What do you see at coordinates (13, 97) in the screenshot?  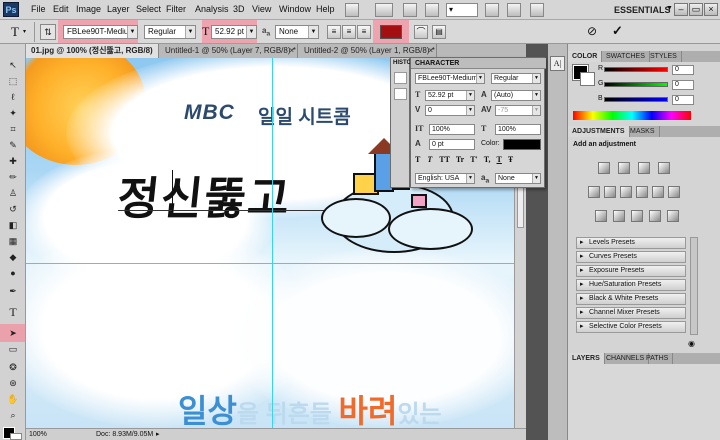 I see `lasso-tool-icon: ℓ` at bounding box center [13, 97].